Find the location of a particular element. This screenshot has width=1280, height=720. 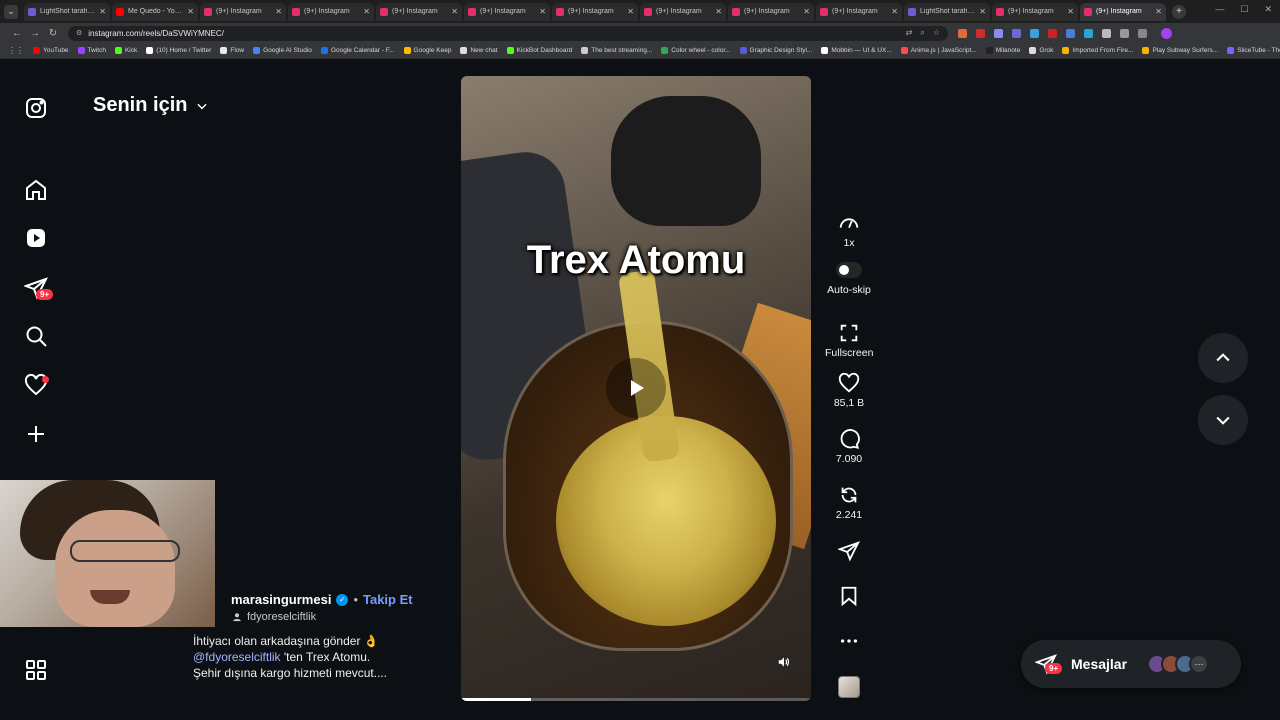

autoskip-toggle: Auto-skip is located at coordinates (849, 279).